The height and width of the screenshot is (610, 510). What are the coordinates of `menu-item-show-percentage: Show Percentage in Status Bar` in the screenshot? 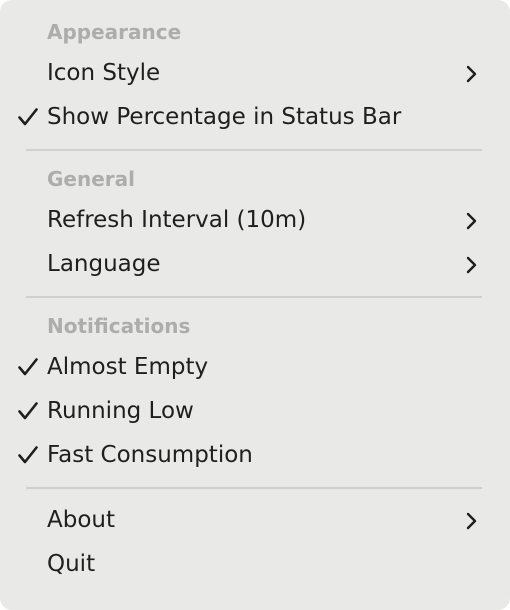 It's located at (255, 117).